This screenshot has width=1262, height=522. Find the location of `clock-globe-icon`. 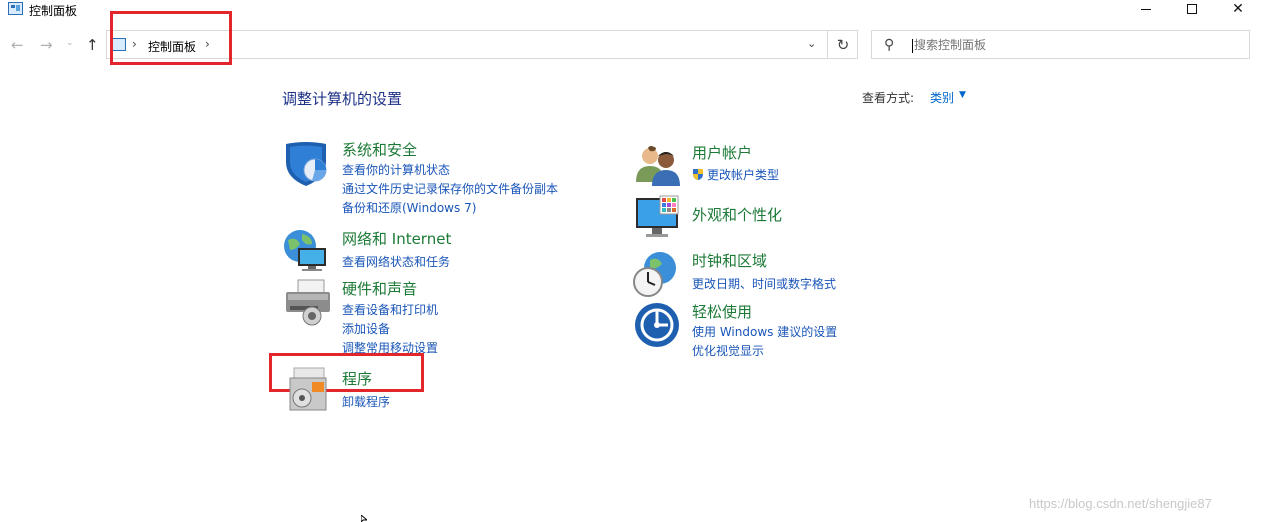

clock-globe-icon is located at coordinates (656, 274).